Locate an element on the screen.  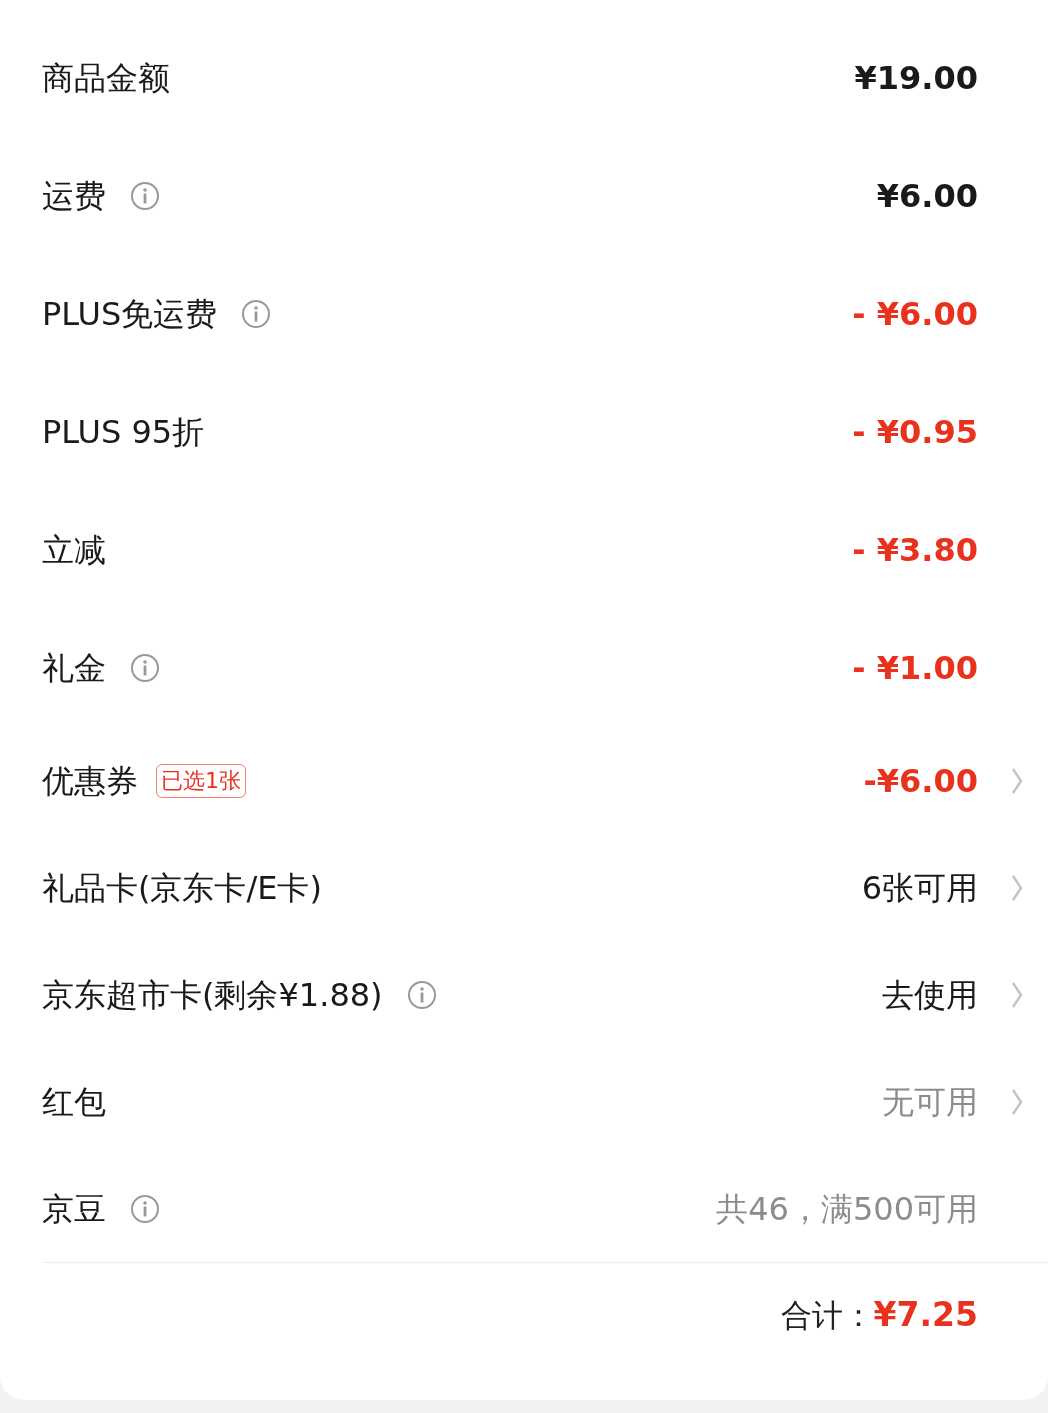
row-value: - ¥0.95 is located at coordinates (915, 432).